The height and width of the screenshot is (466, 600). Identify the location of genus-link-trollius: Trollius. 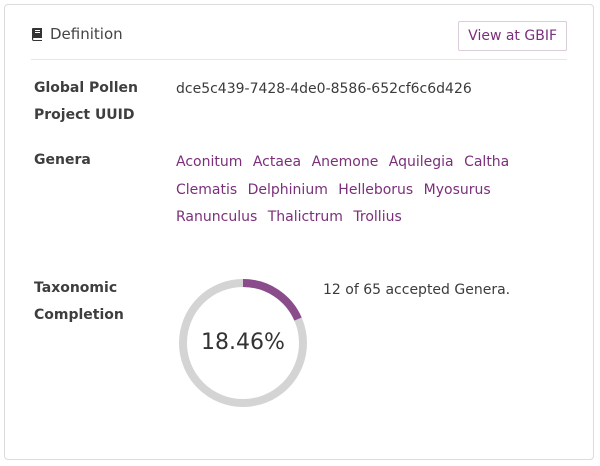
(377, 217).